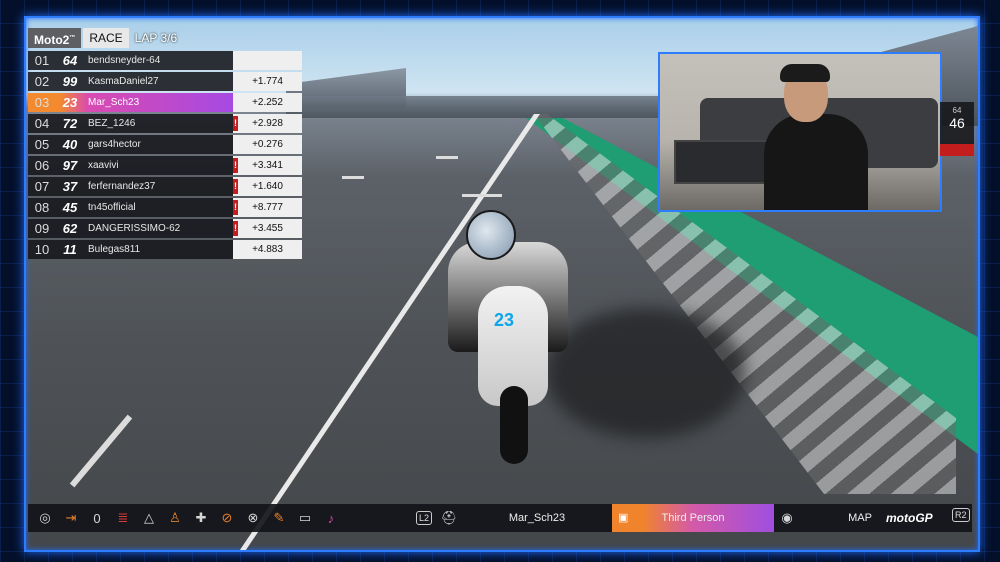  Describe the element at coordinates (227, 518) in the screenshot. I see `hide-icon: ⊘` at that location.